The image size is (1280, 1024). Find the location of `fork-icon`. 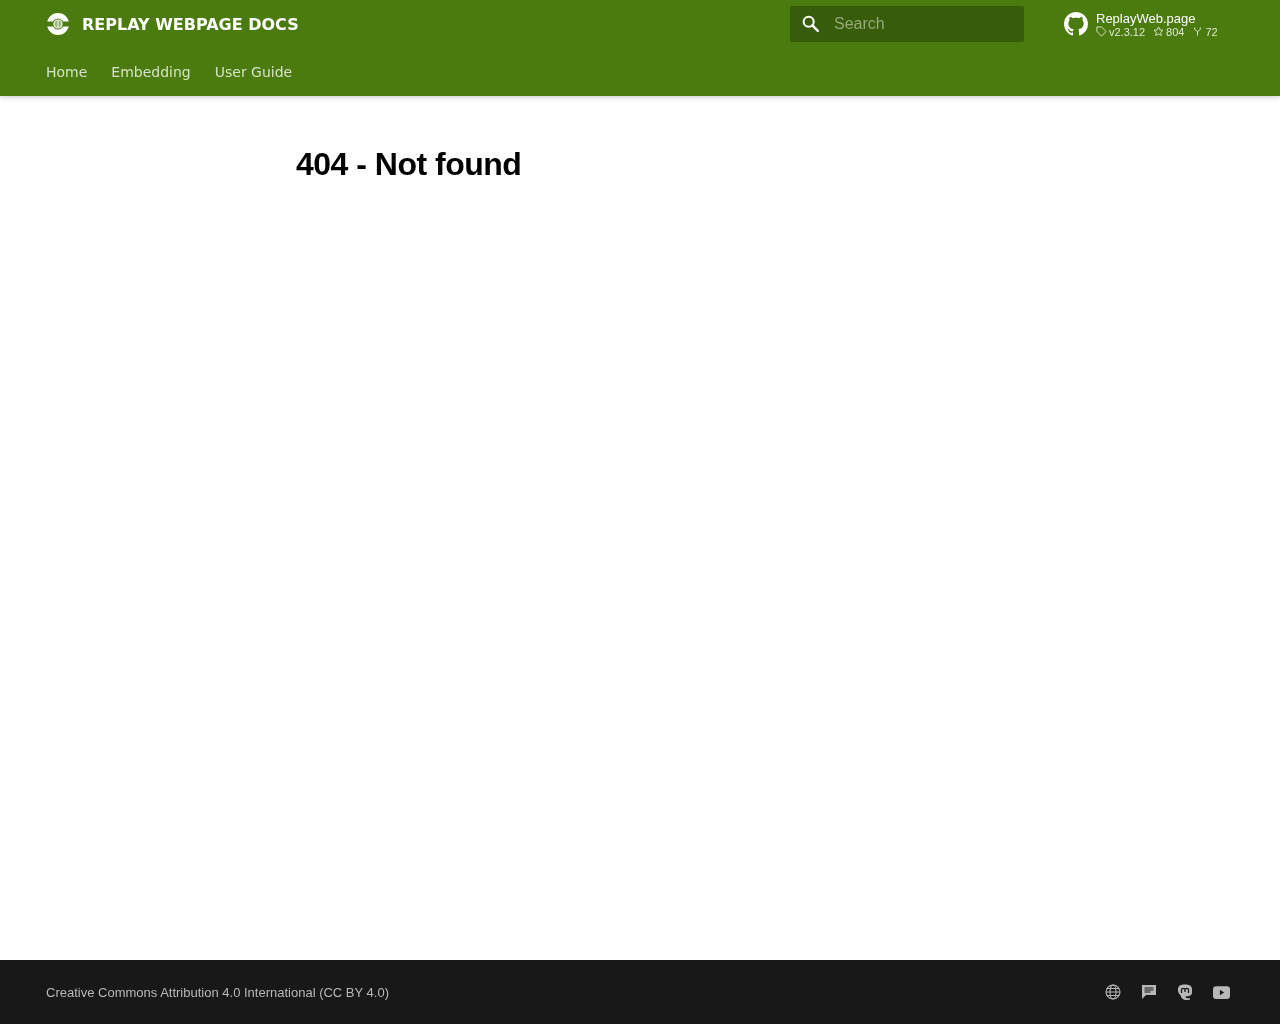

fork-icon is located at coordinates (1198, 31).